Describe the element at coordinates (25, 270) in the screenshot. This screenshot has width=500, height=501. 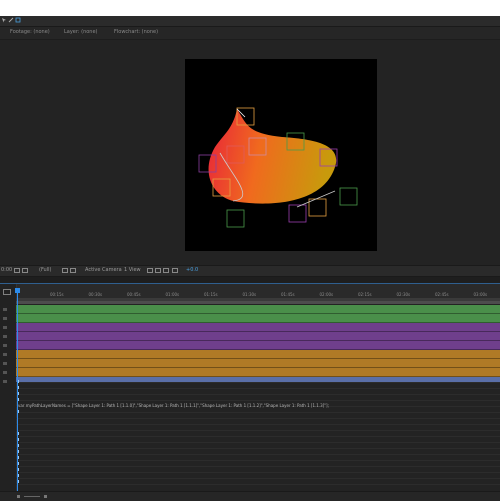
I see `color-icon` at that location.